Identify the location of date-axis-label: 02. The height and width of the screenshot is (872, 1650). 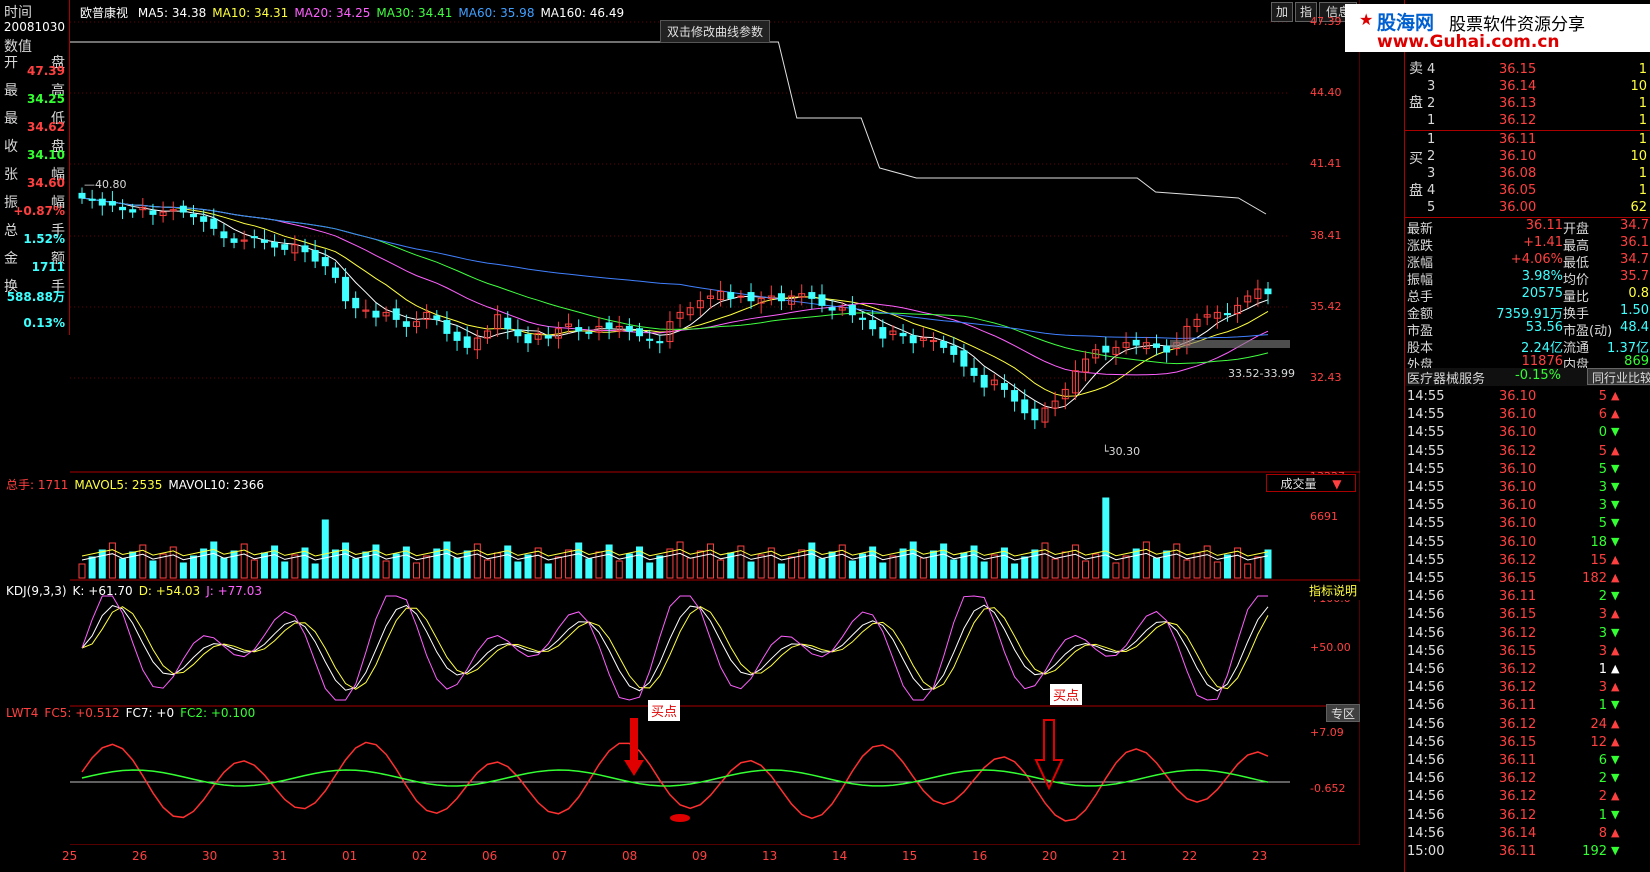
(420, 856).